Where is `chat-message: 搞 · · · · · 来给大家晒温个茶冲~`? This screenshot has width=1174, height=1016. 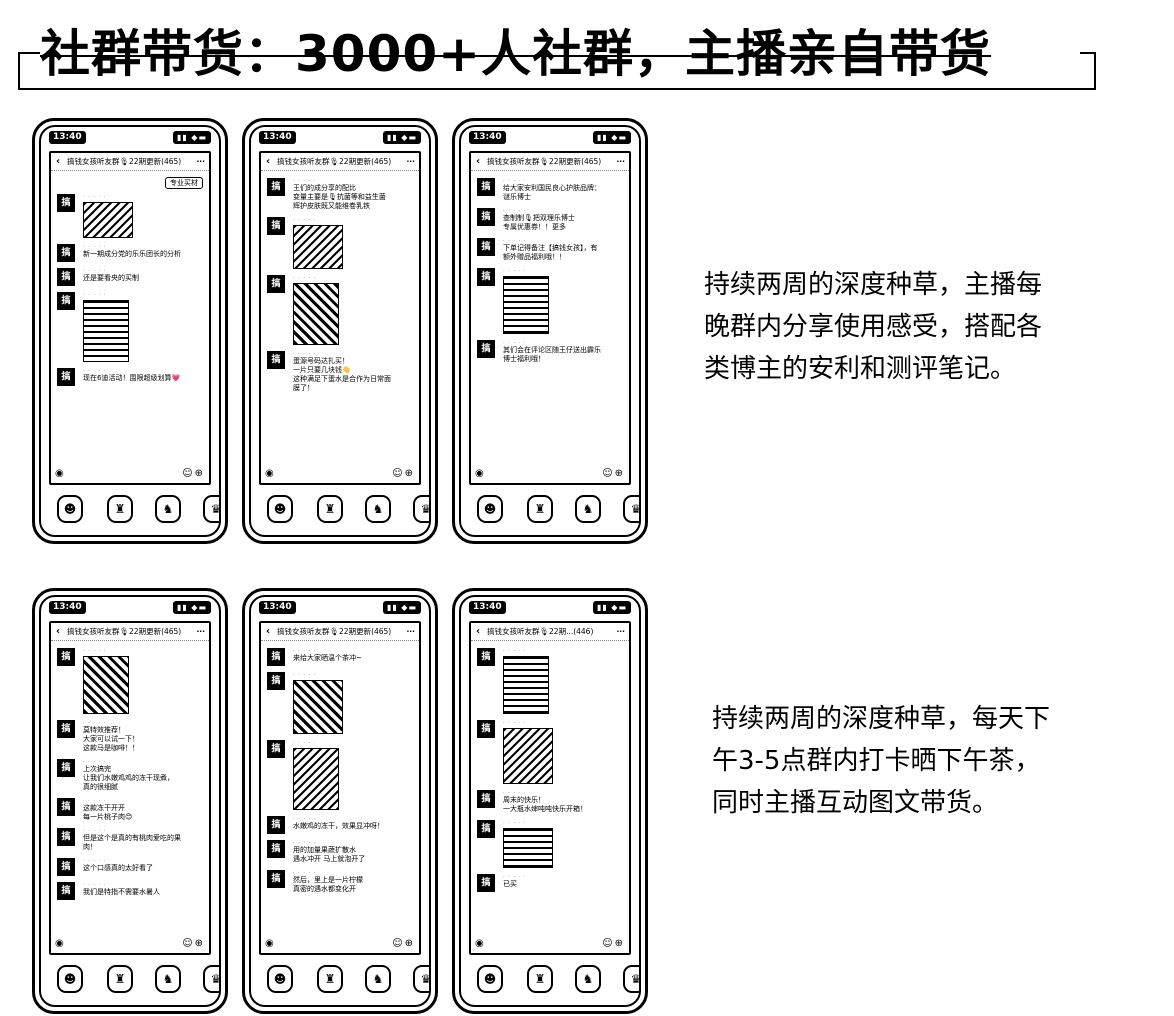 chat-message: 搞 · · · · · 来给大家晒温个茶冲~ is located at coordinates (341, 657).